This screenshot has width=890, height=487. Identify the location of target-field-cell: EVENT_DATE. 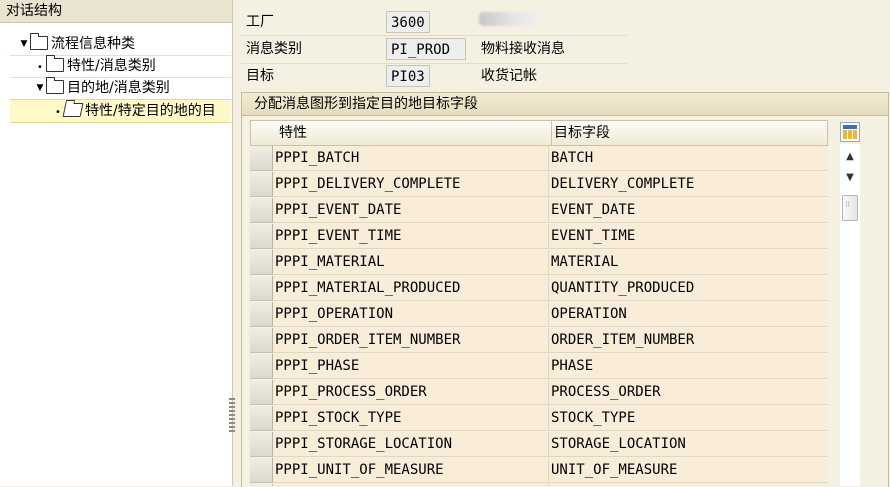
(688, 210).